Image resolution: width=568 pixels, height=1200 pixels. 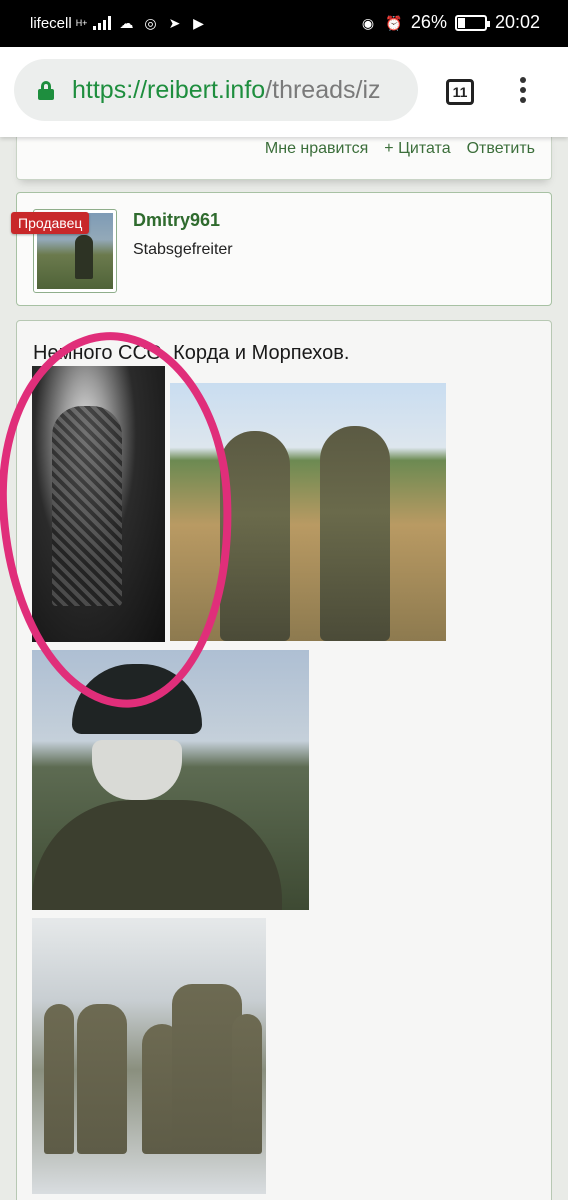 What do you see at coordinates (98, 504) in the screenshot?
I see `photo-soldier-bw` at bounding box center [98, 504].